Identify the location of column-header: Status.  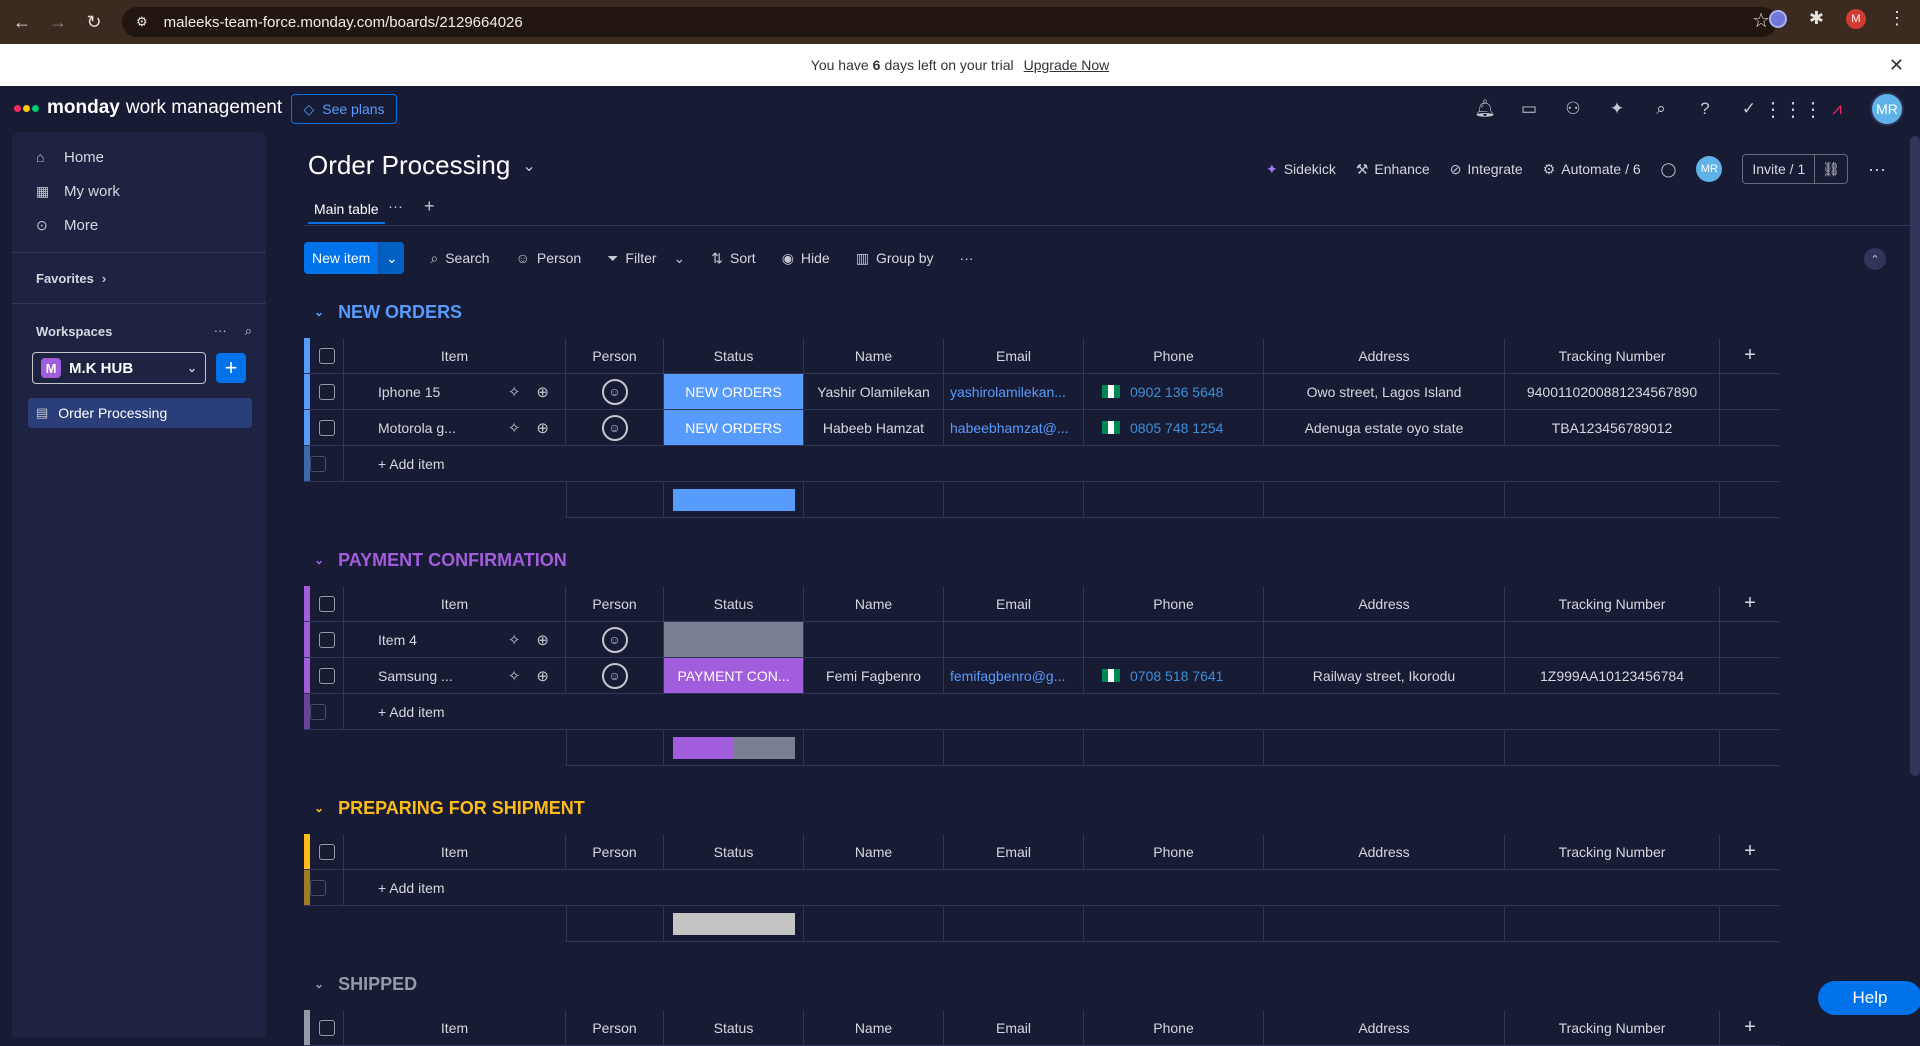
(734, 603).